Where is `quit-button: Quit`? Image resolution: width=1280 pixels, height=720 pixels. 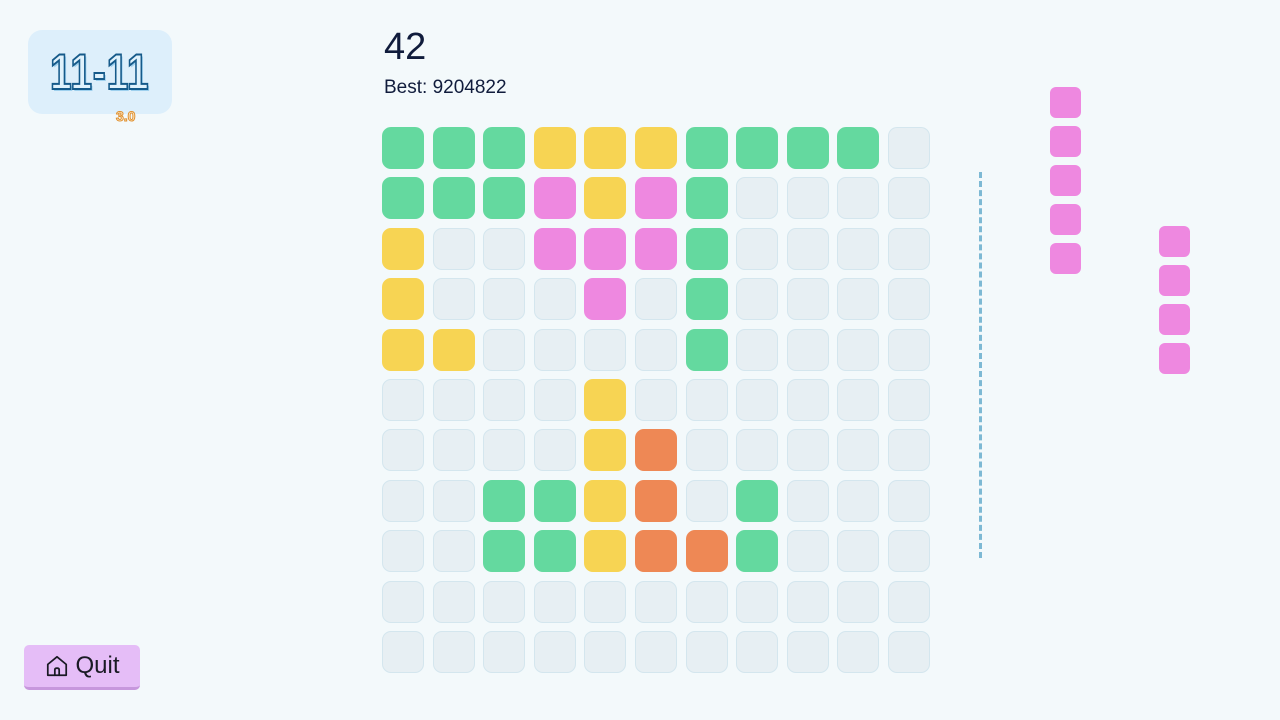
quit-button: Quit is located at coordinates (82, 667).